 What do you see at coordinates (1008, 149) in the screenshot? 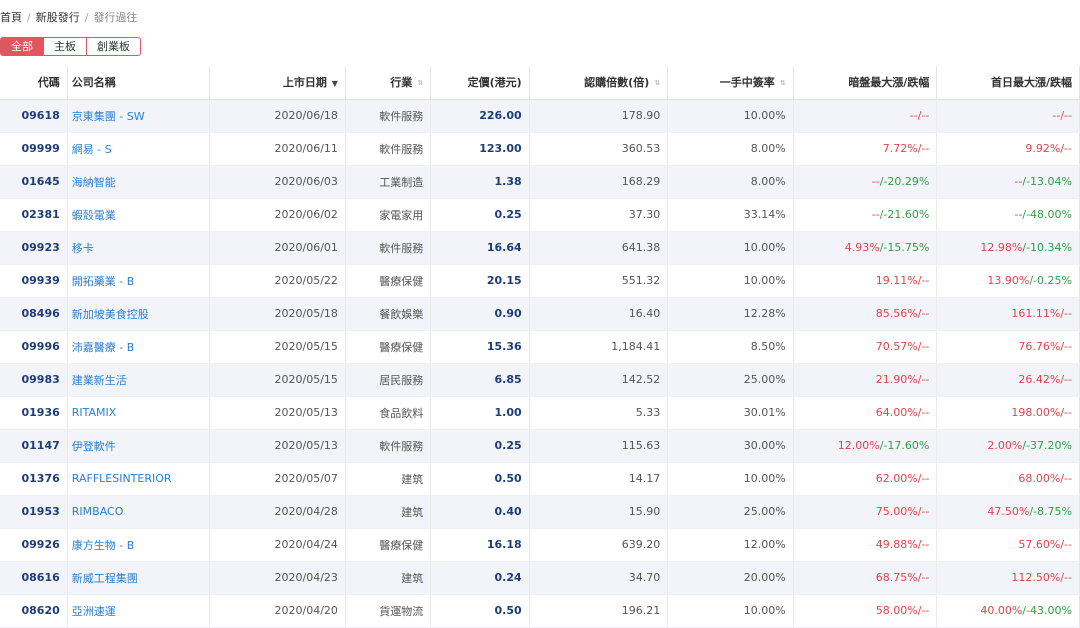
I see `first-day-range: 9.92%/--` at bounding box center [1008, 149].